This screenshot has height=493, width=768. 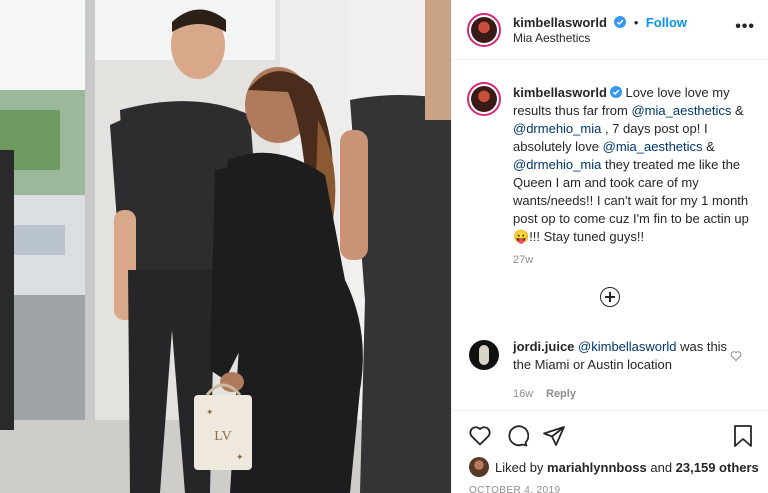 What do you see at coordinates (666, 22) in the screenshot?
I see `follow-button: Follow` at bounding box center [666, 22].